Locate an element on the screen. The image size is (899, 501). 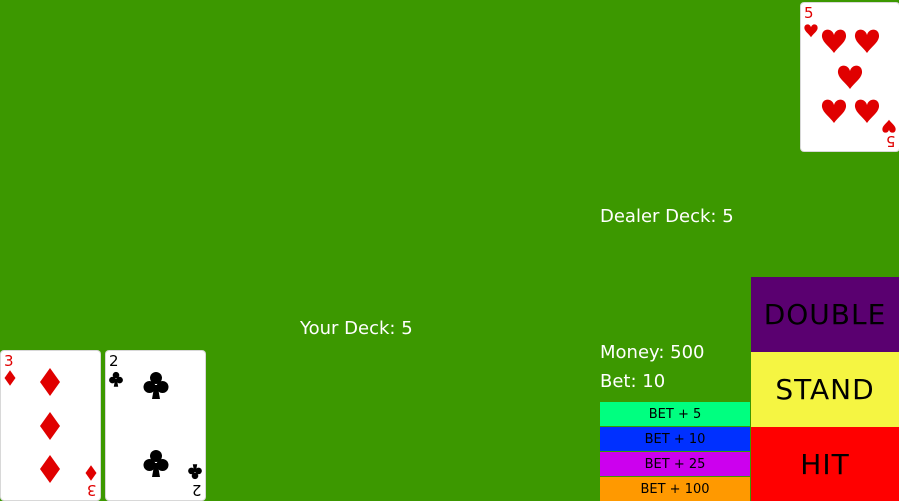
clubs-pips is located at coordinates (155, 425).